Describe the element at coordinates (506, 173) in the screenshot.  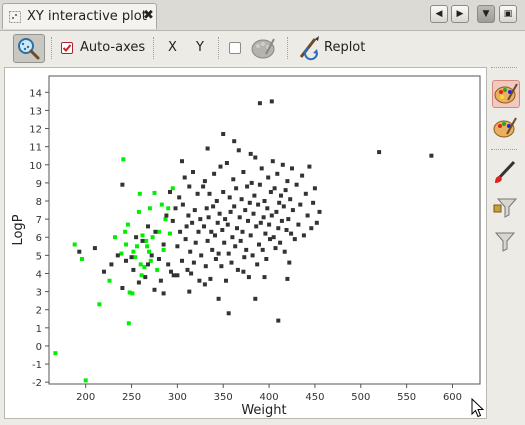
I see `brush-button` at that location.